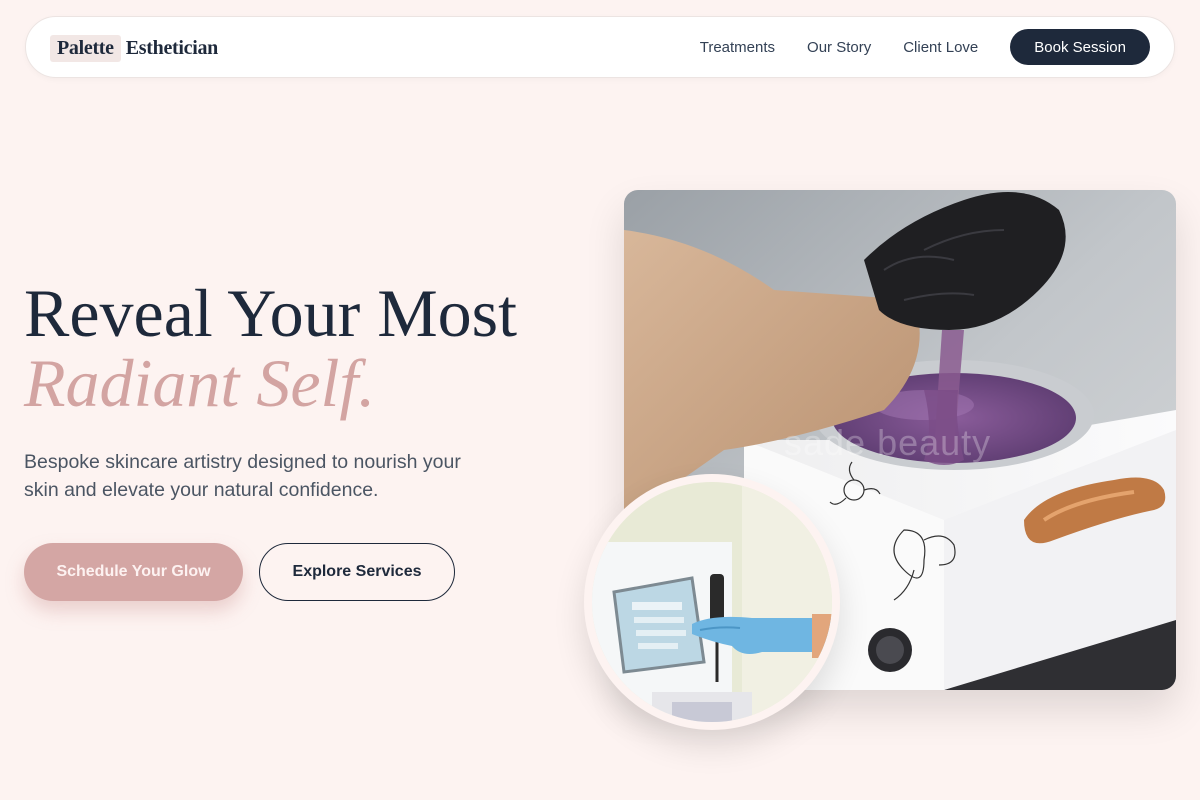 Image resolution: width=1200 pixels, height=800 pixels. I want to click on nav-link-client-love: Client Love, so click(940, 47).